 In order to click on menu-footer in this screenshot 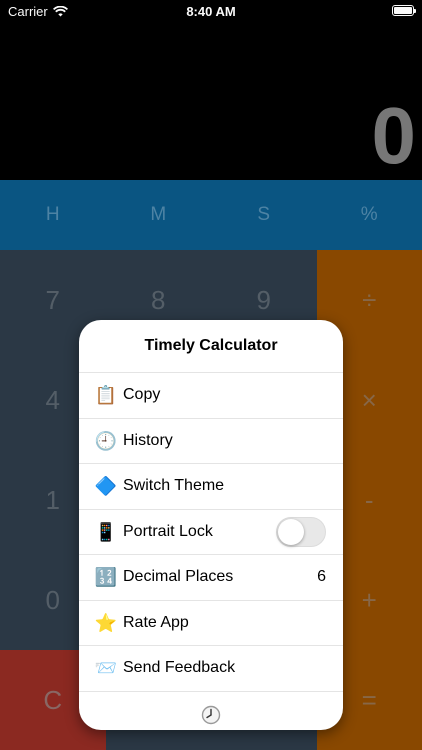, I will do `click(211, 715)`.